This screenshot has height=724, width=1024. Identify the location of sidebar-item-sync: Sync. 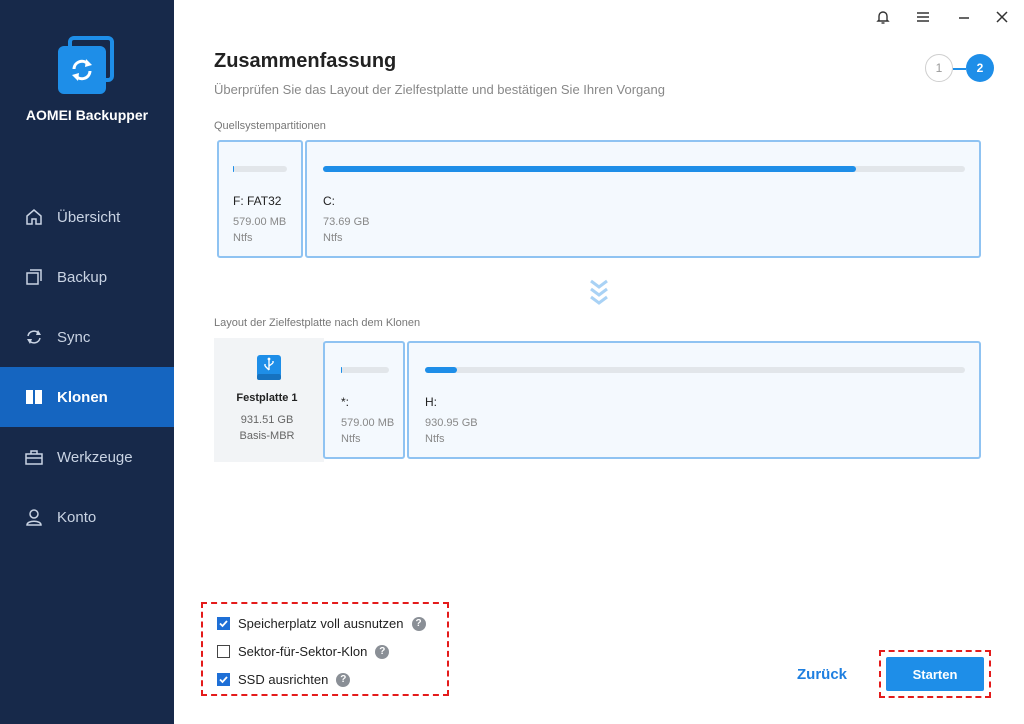
(87, 337).